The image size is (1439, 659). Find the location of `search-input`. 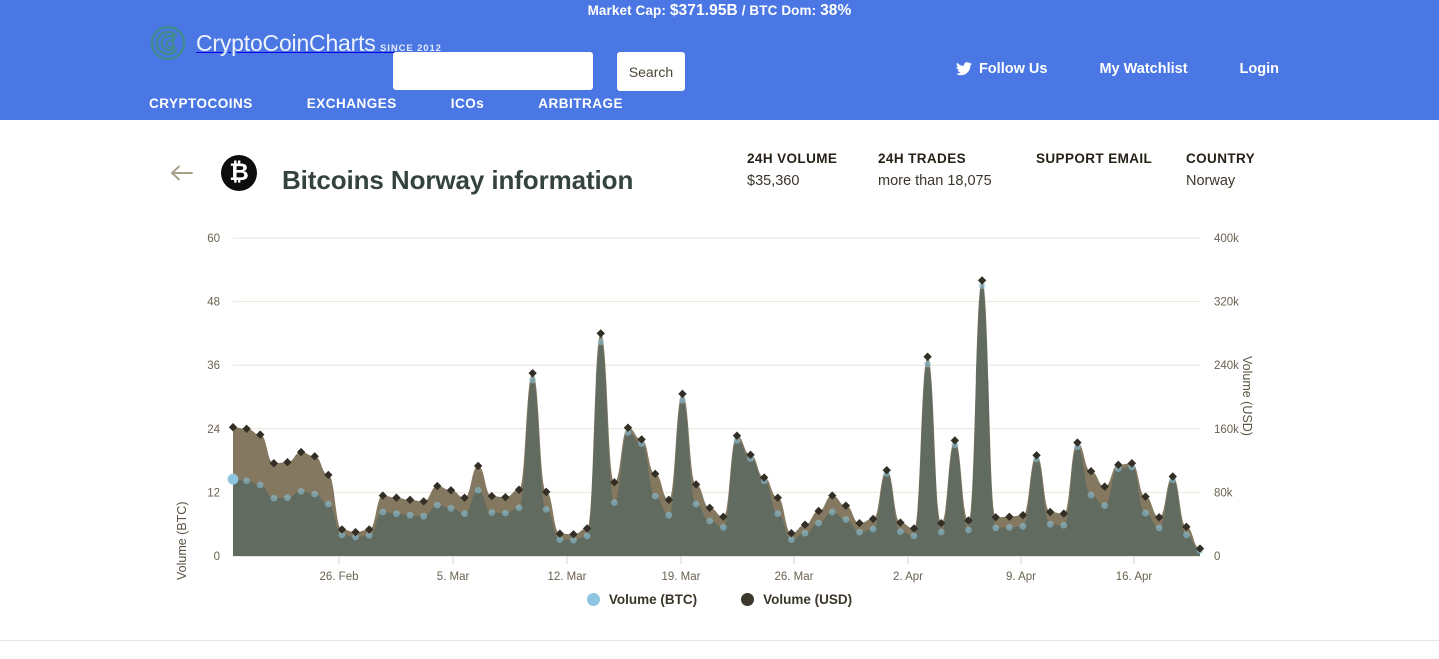

search-input is located at coordinates (493, 71).